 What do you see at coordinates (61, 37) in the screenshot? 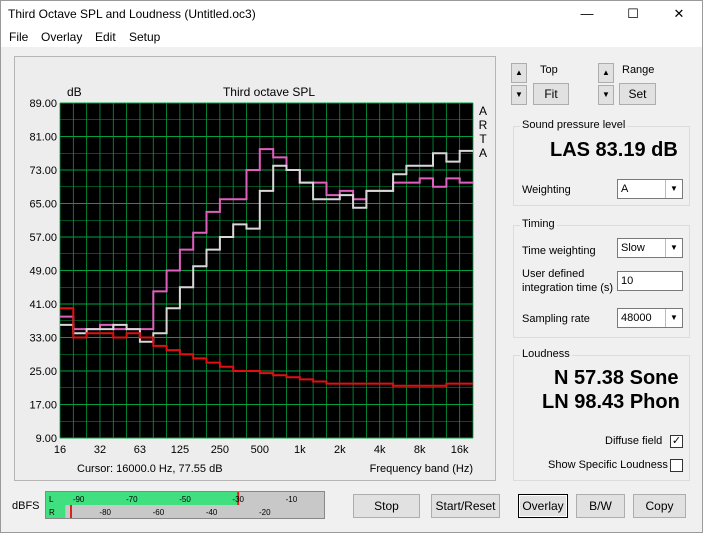
I see `menu-overlay: Overlay` at bounding box center [61, 37].